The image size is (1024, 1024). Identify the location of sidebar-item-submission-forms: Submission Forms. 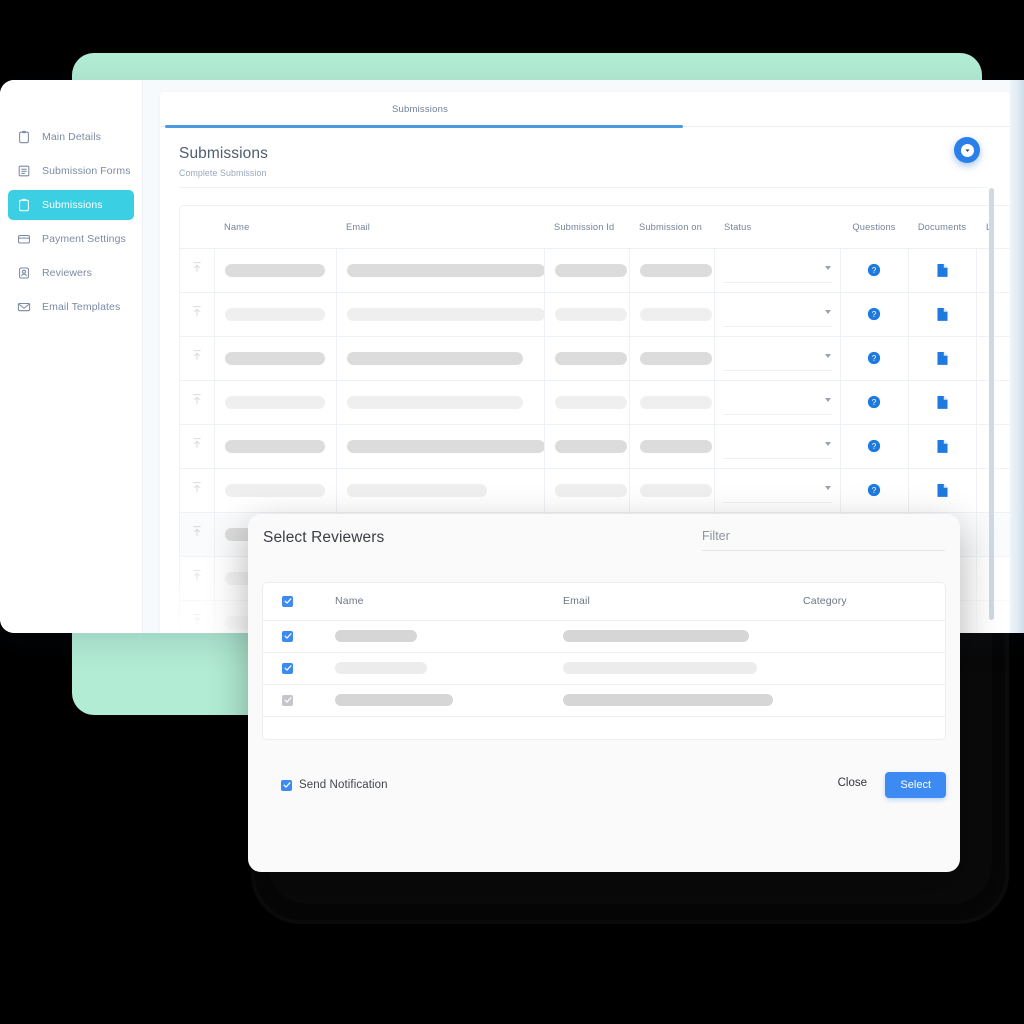
(71, 171).